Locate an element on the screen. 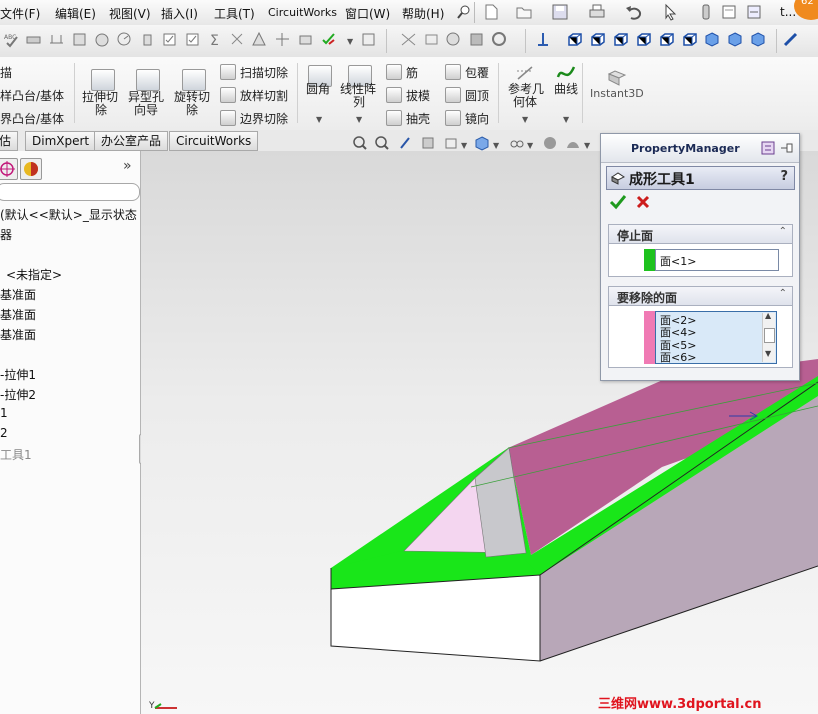 Image resolution: width=818 pixels, height=714 pixels. tree-item-material: <未指定> is located at coordinates (34, 274).